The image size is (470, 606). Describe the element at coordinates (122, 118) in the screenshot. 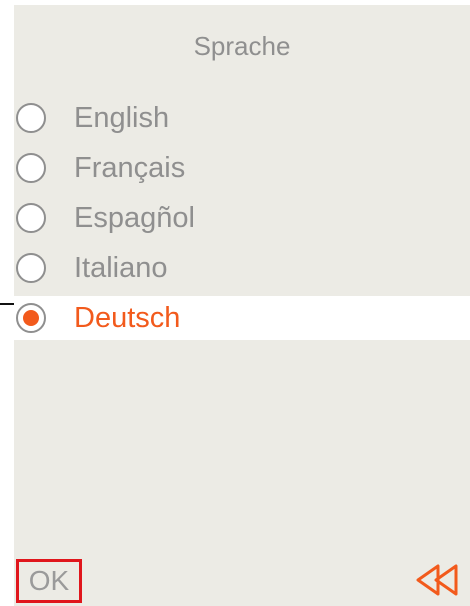

I see `language-label: English` at that location.